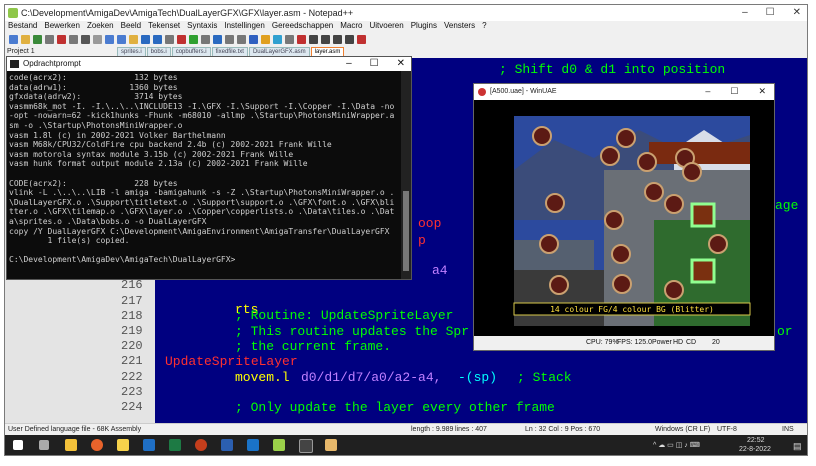  What do you see at coordinates (635, 342) in the screenshot?
I see `uae-fps: FPS: 125.0` at bounding box center [635, 342].